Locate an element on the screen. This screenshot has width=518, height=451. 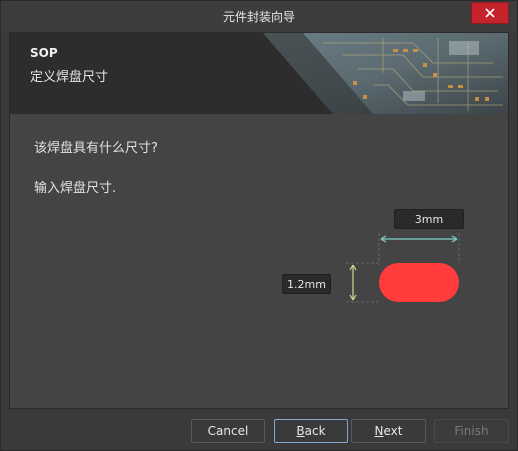
back-button-mnemonic: B is located at coordinates (300, 431).